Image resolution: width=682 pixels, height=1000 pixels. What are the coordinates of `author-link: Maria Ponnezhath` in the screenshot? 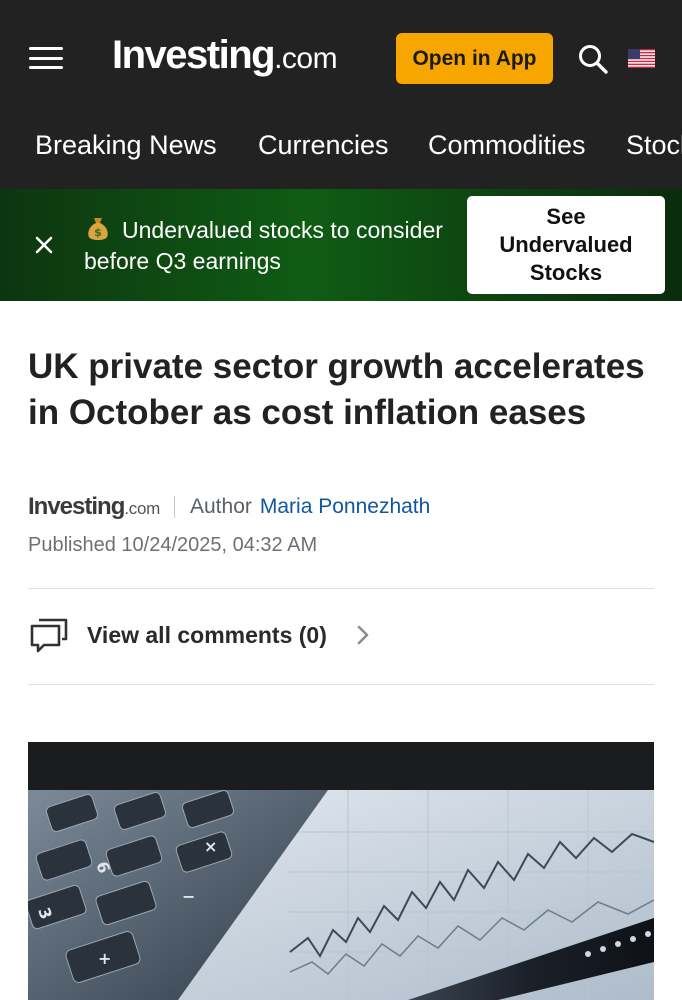 It's located at (345, 507).